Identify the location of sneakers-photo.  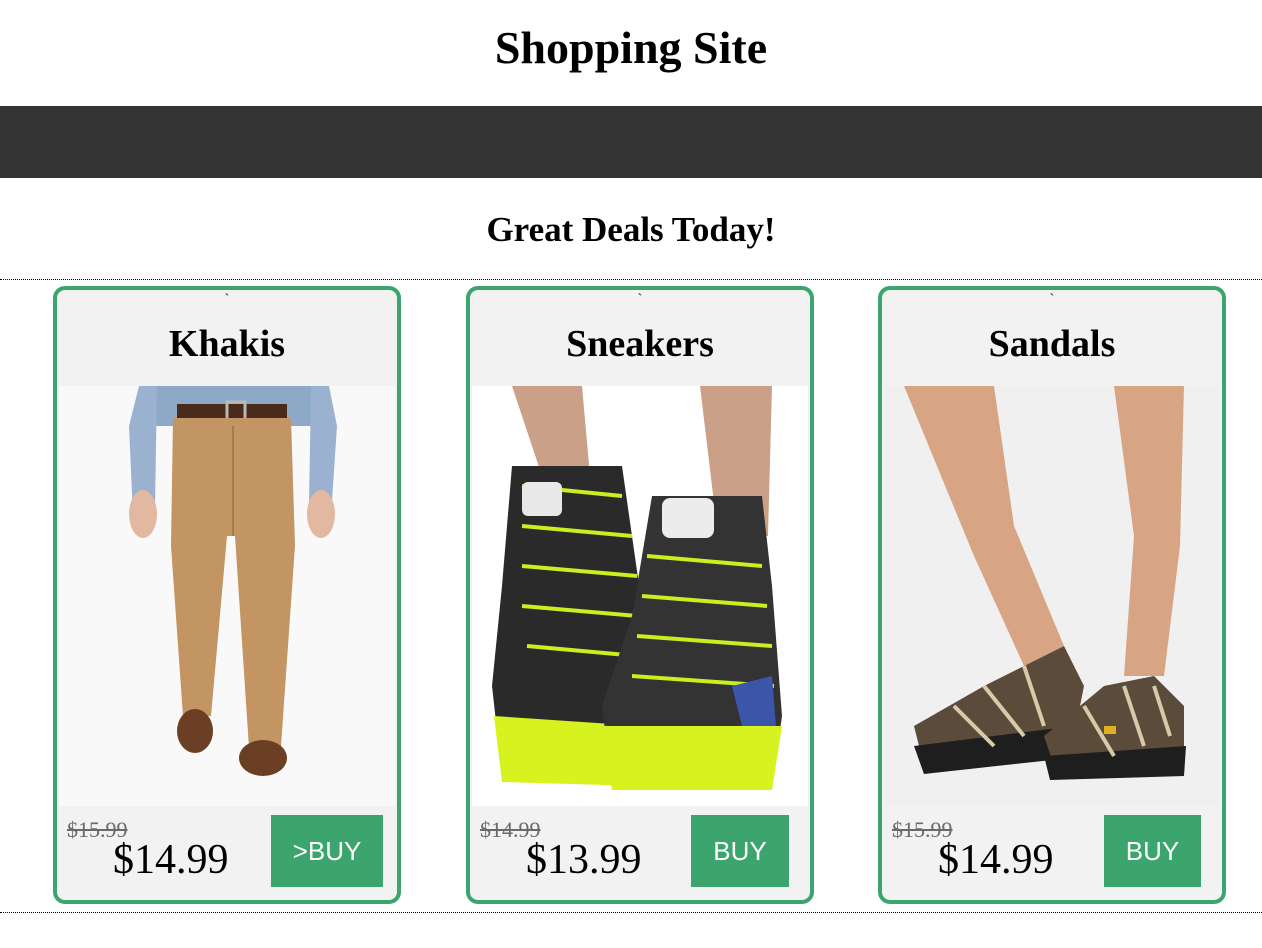
(640, 596).